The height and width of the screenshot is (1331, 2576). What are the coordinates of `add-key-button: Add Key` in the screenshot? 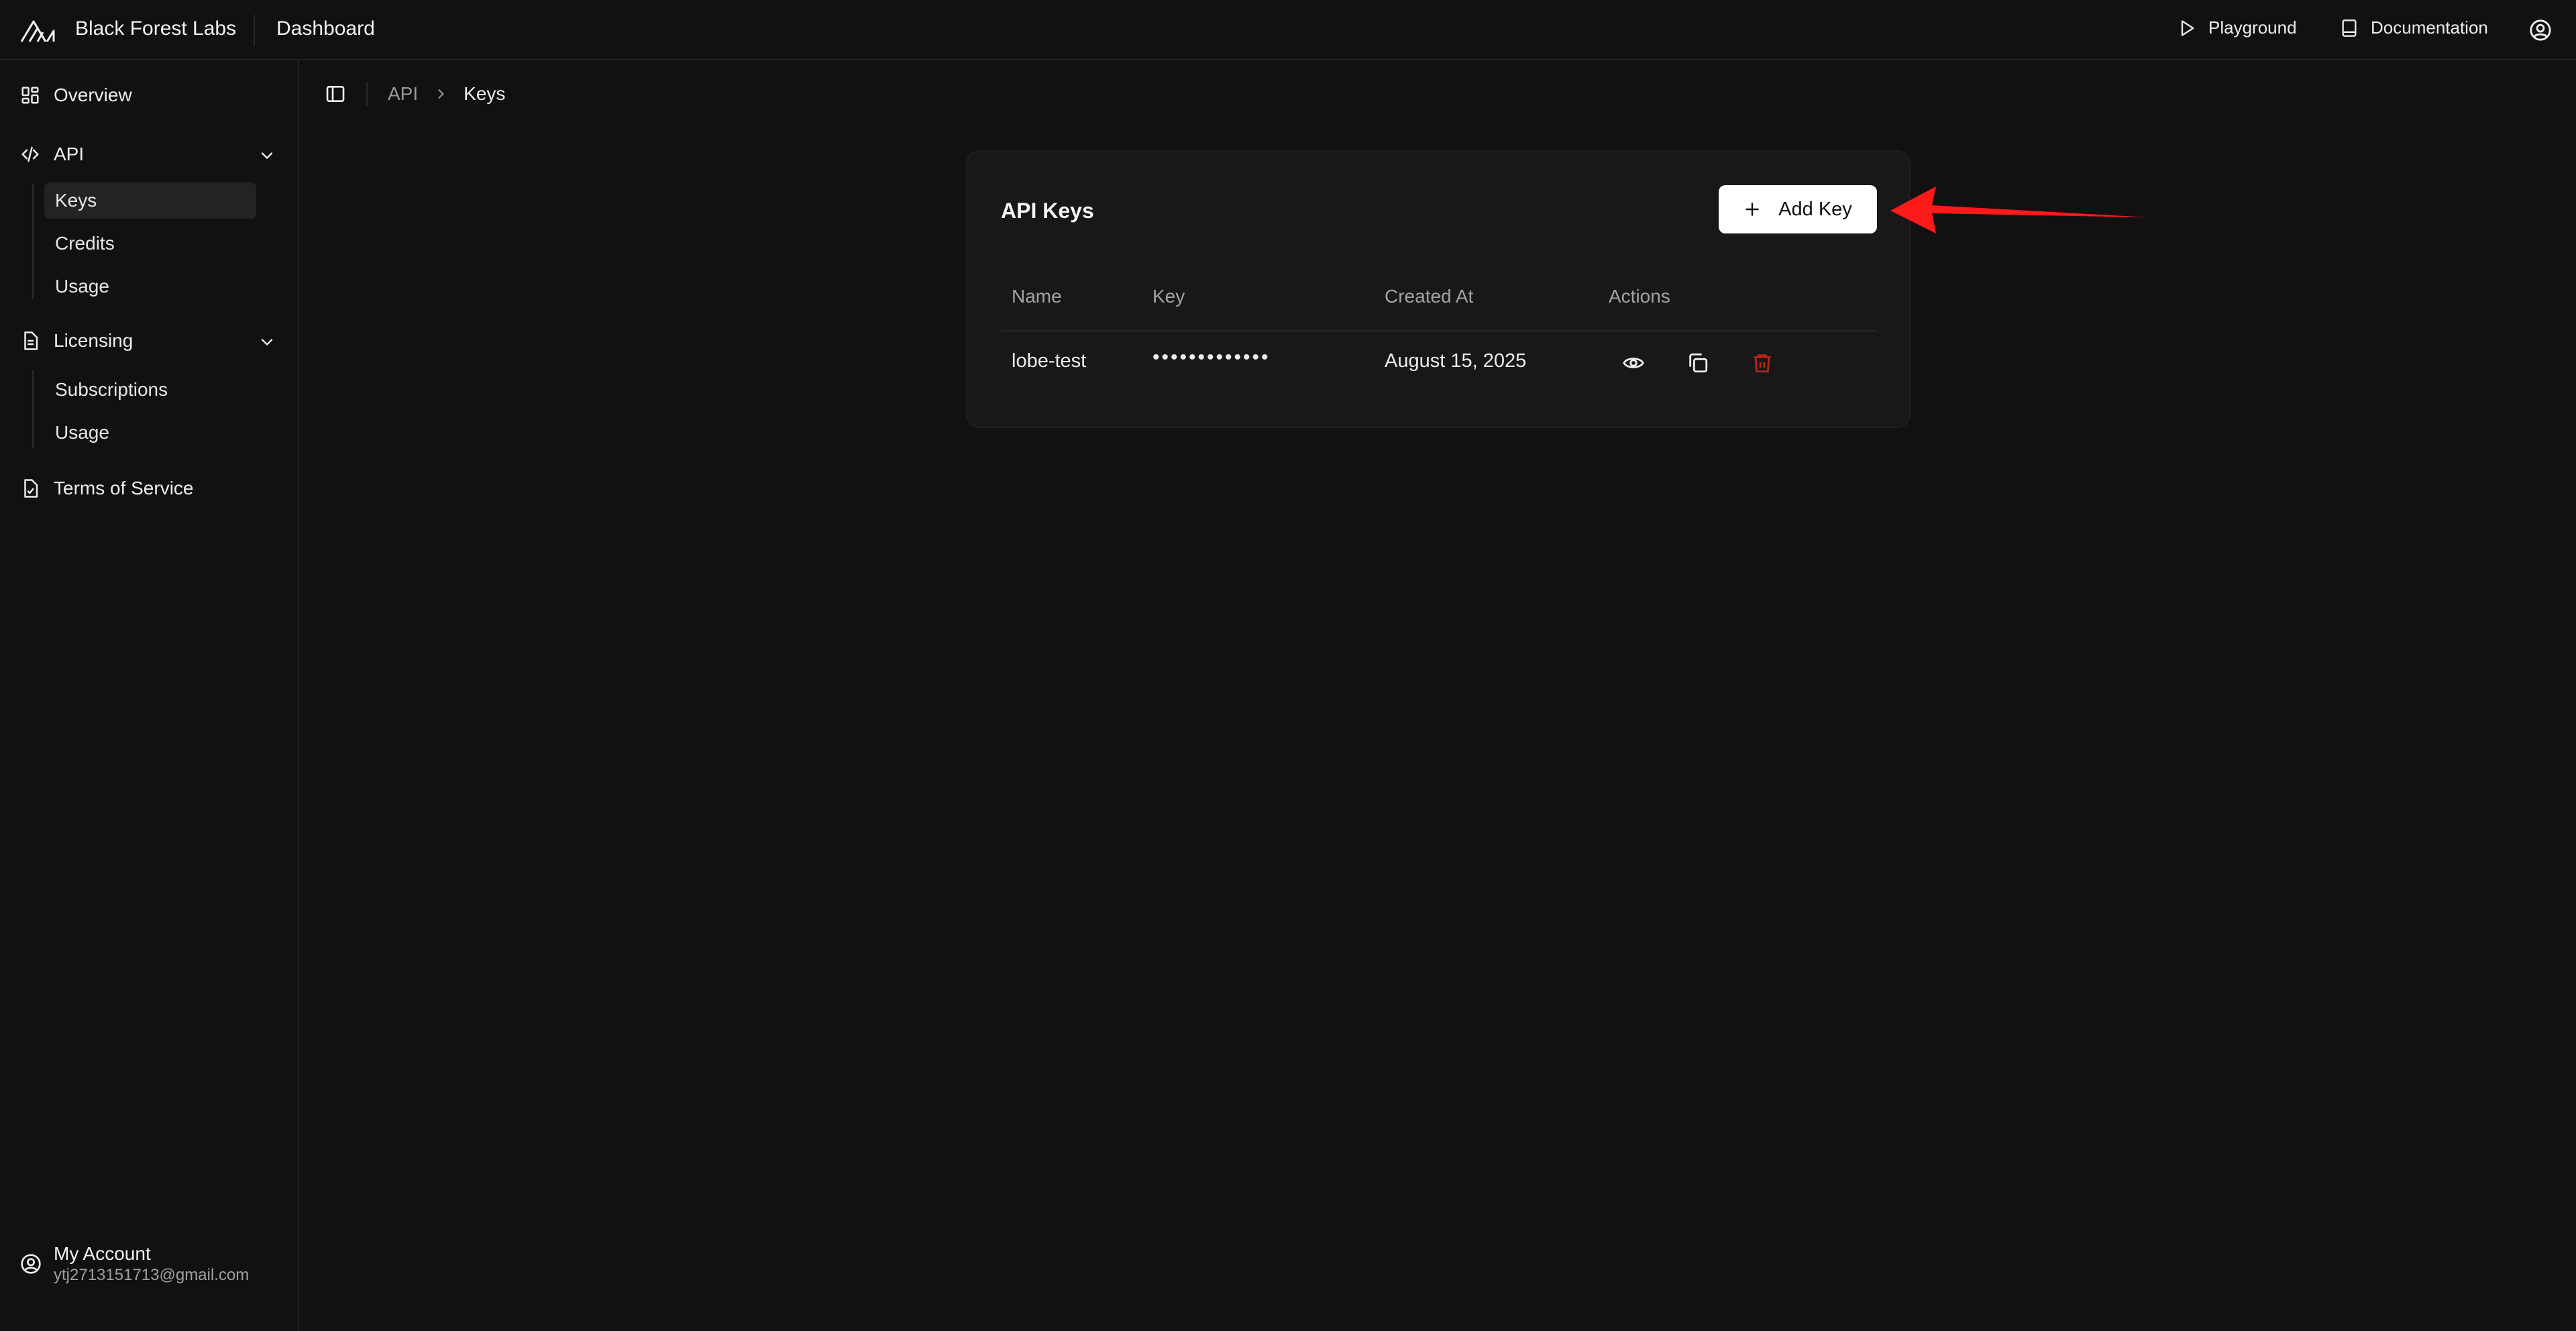 It's located at (1798, 209).